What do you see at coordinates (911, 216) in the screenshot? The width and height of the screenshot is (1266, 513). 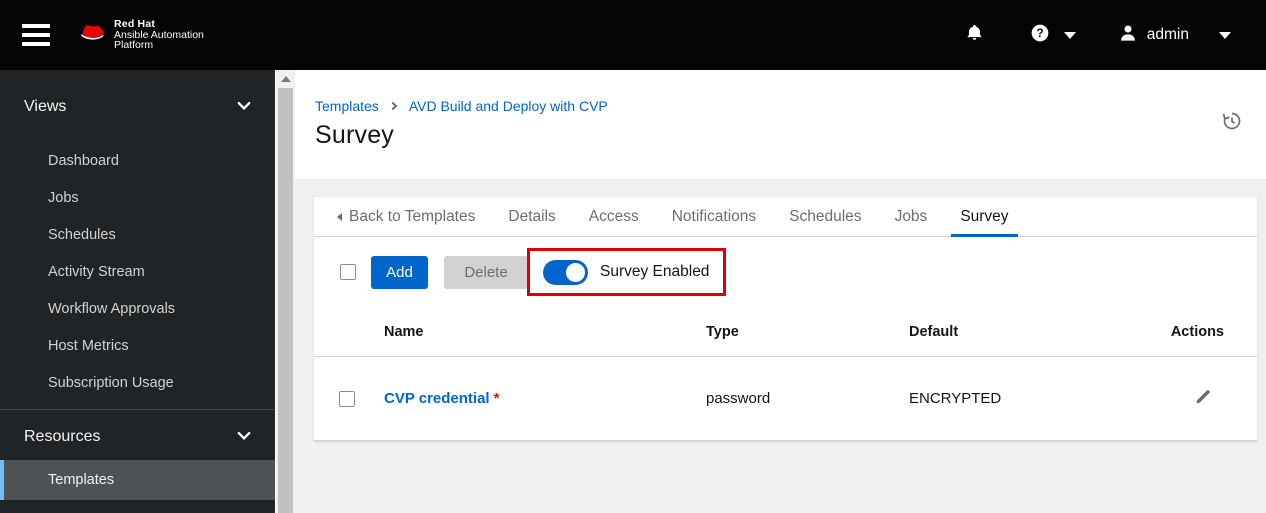 I see `tab-jobs: Jobs` at bounding box center [911, 216].